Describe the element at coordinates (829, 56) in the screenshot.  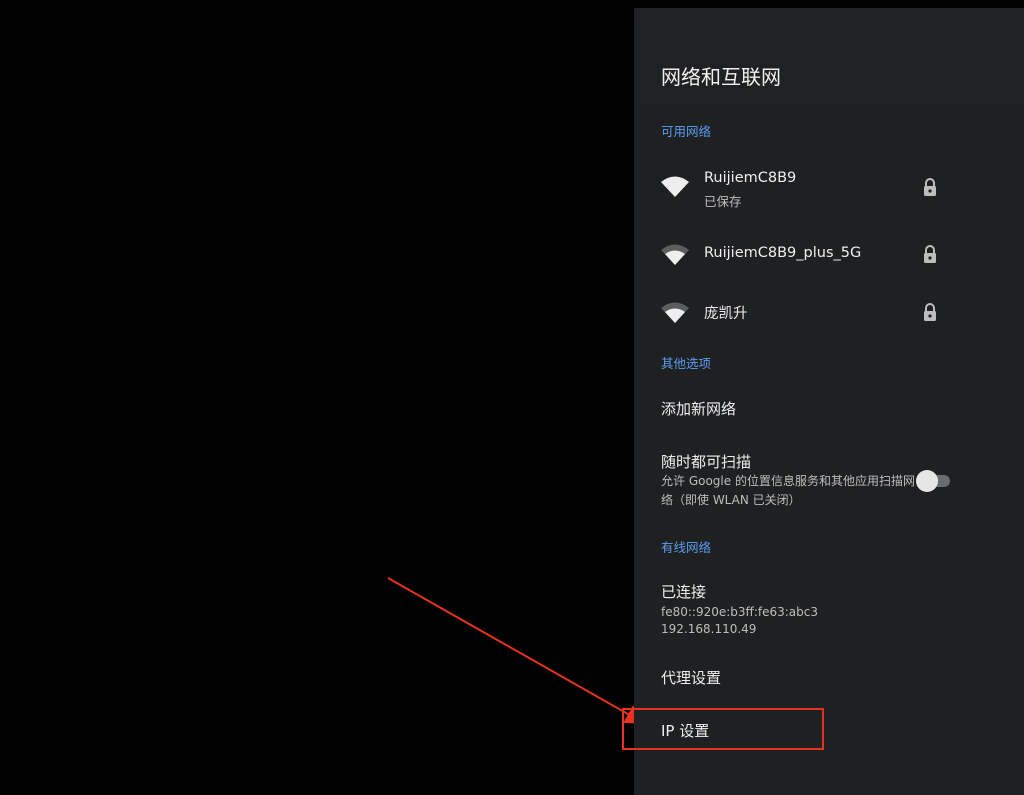
I see `panel-header: 网络和互联网` at that location.